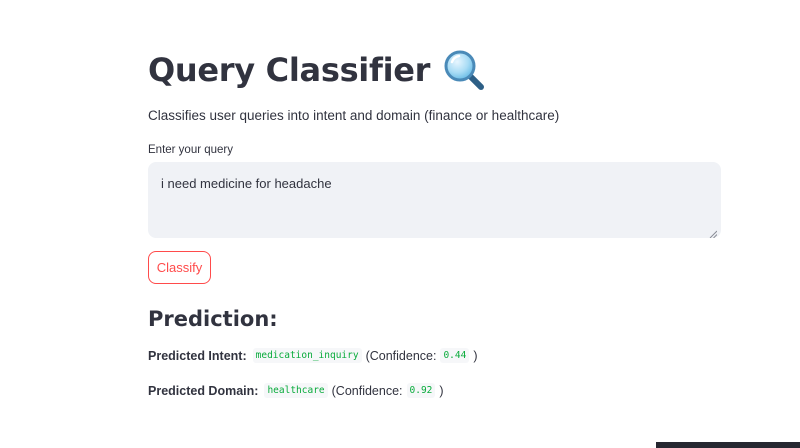 This screenshot has width=800, height=448. Describe the element at coordinates (455, 355) in the screenshot. I see `intent-confidence-value: 0.44` at that location.